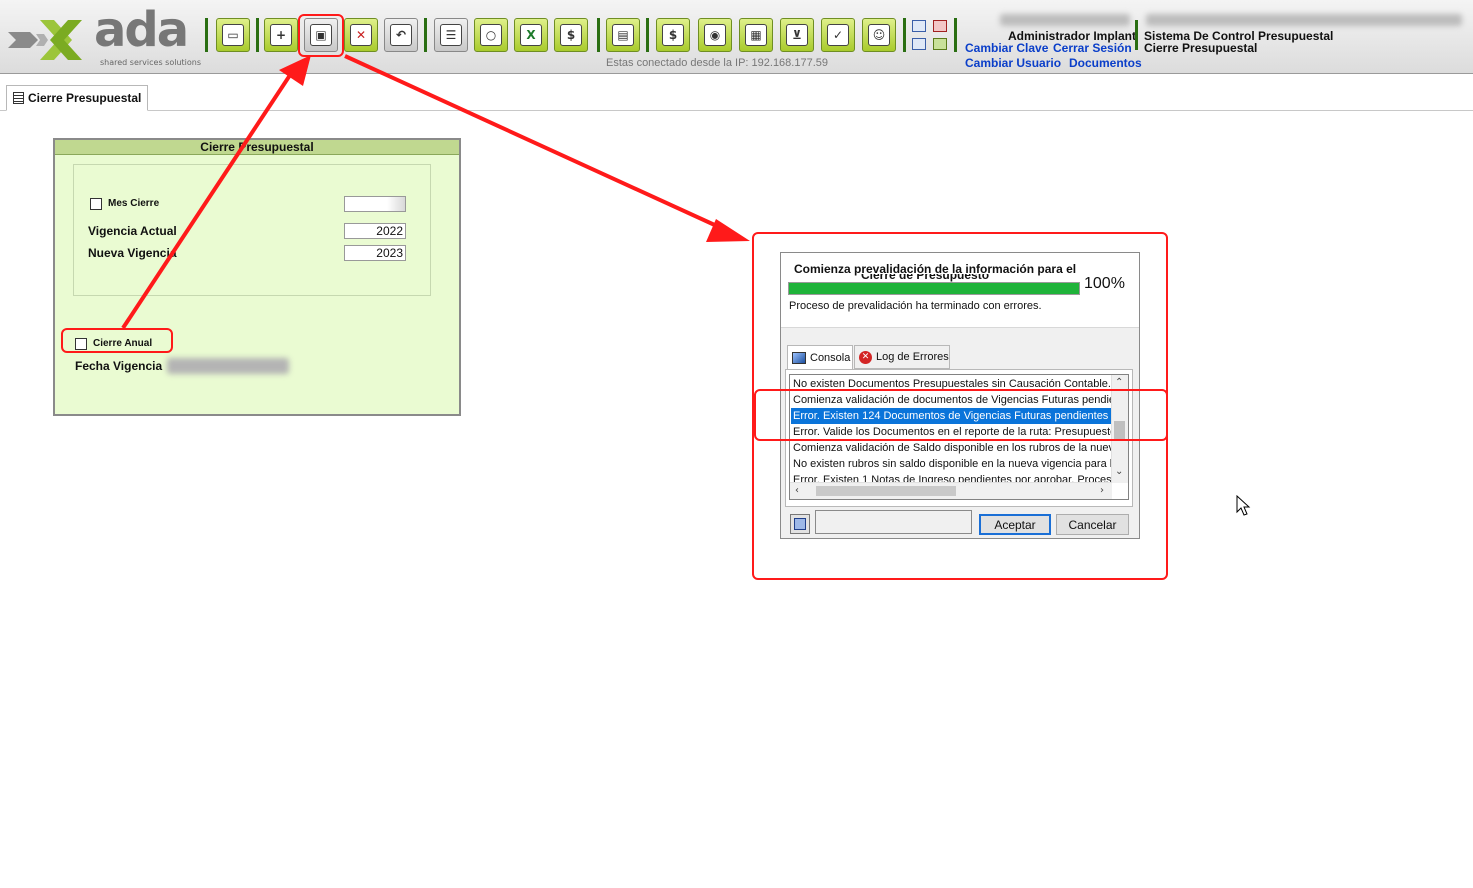  What do you see at coordinates (209, 197) in the screenshot?
I see `arrow-to-save-line` at bounding box center [209, 197].